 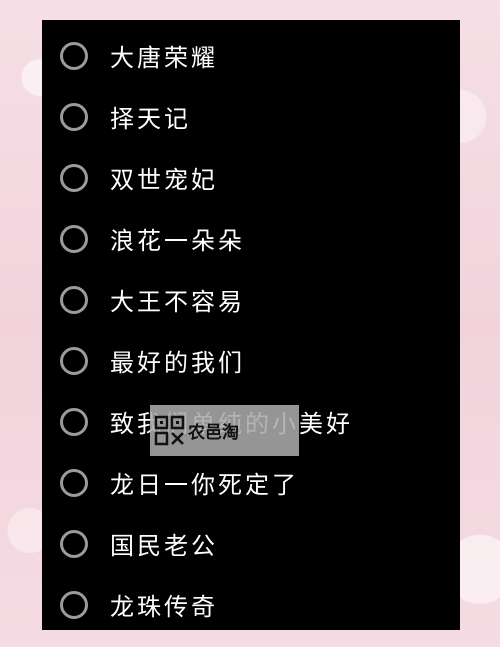 I want to click on option-label: 双世宠妃, so click(x=164, y=180).